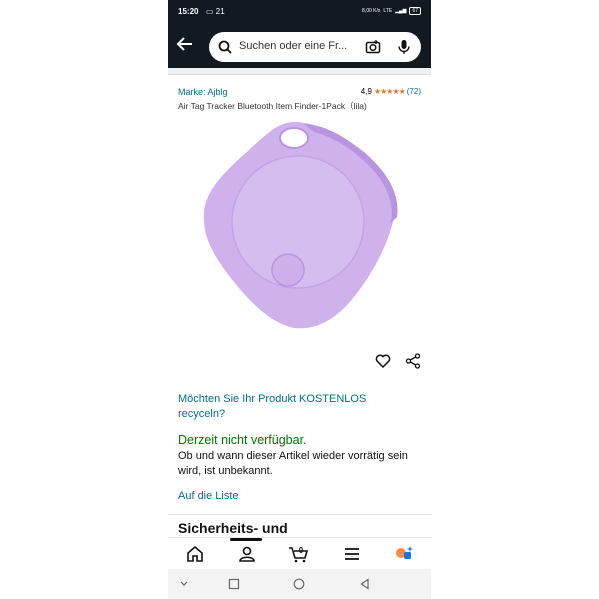  What do you see at coordinates (371, 11) in the screenshot?
I see `net-speed: 8,00 K/s` at bounding box center [371, 11].